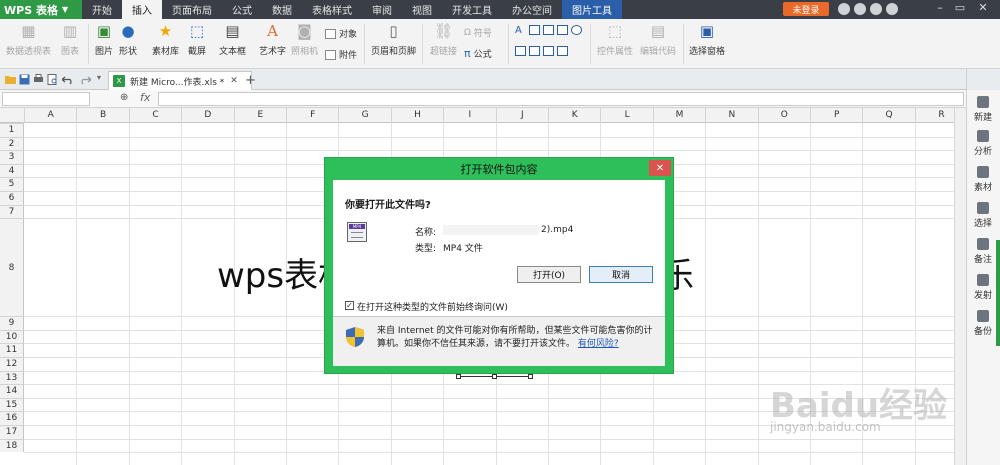  What do you see at coordinates (844, 9) in the screenshot?
I see `skin-icon` at bounding box center [844, 9].